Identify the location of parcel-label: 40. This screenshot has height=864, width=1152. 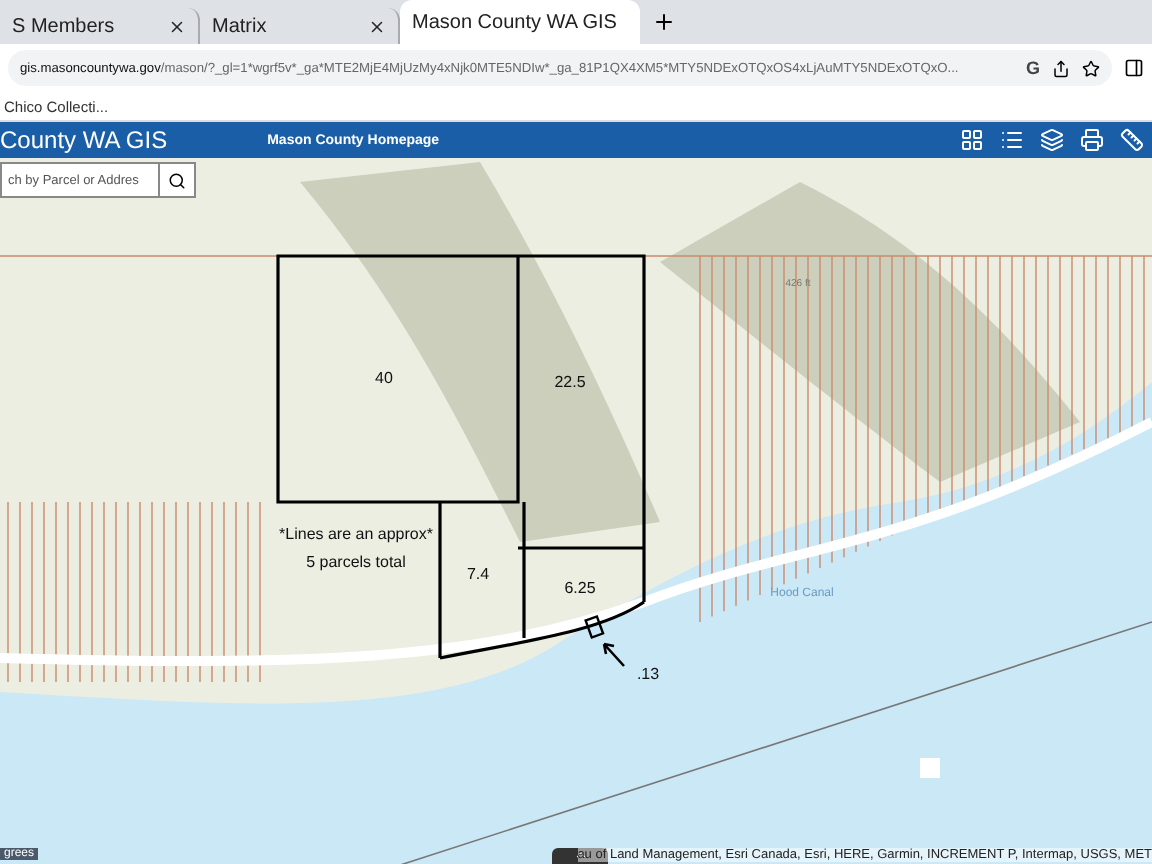
(384, 378).